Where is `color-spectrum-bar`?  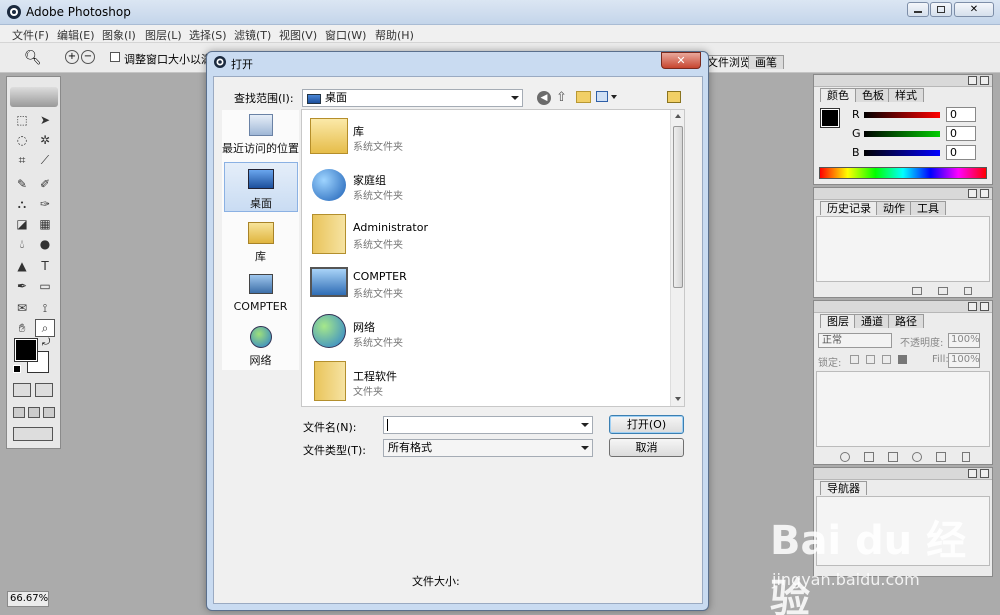 color-spectrum-bar is located at coordinates (903, 173).